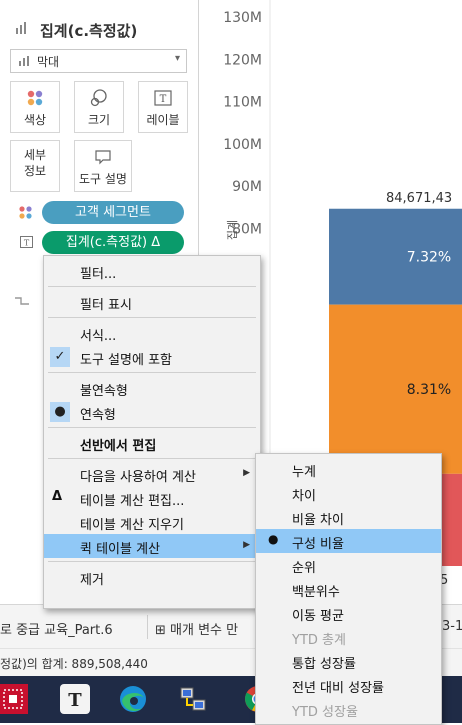 This screenshot has height=725, width=462. What do you see at coordinates (138, 477) in the screenshot?
I see `menu-item-label: 다음을 사용하여 계산` at bounding box center [138, 477].